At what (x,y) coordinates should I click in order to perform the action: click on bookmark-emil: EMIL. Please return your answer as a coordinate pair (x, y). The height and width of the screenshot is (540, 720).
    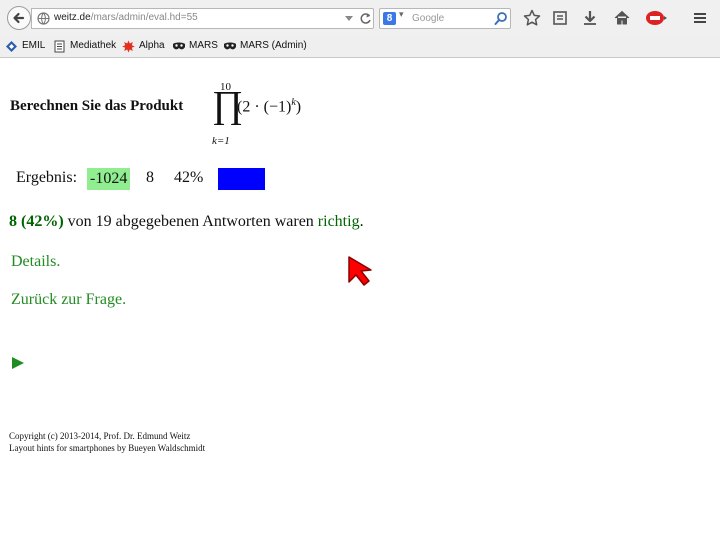
    Looking at the image, I should click on (25, 46).